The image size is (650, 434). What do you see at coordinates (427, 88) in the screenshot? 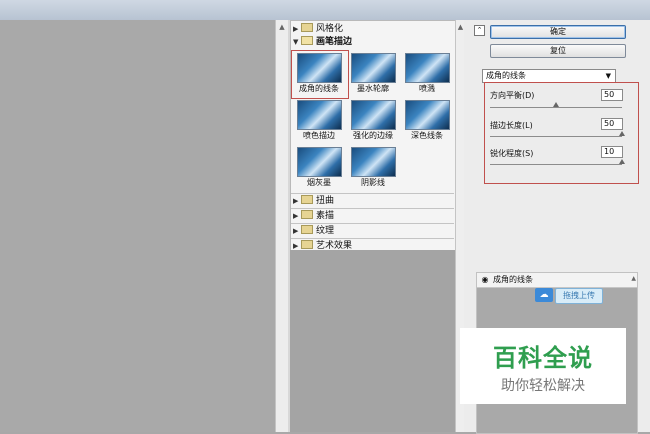
I see `thumbnail-label: 喷溅` at bounding box center [427, 88].